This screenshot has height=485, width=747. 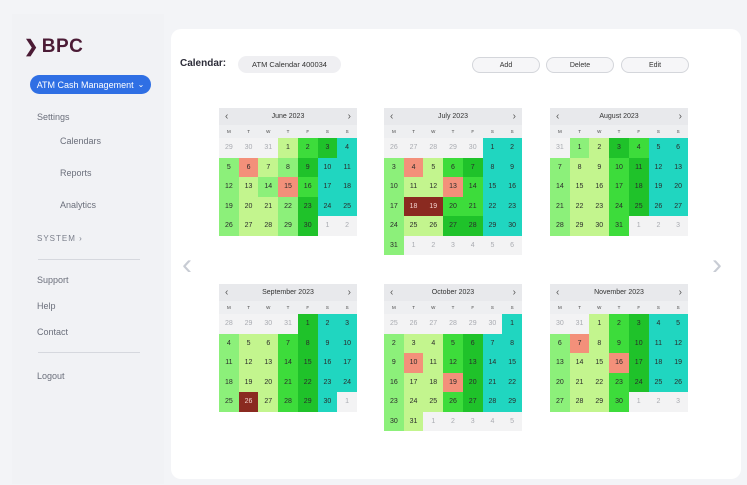 What do you see at coordinates (229, 363) in the screenshot?
I see `day-cell: 11` at bounding box center [229, 363].